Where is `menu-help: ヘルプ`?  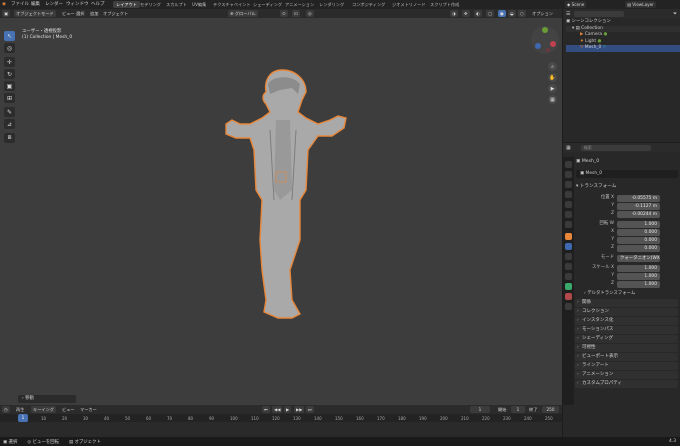
menu-help: ヘルプ is located at coordinates (98, 4).